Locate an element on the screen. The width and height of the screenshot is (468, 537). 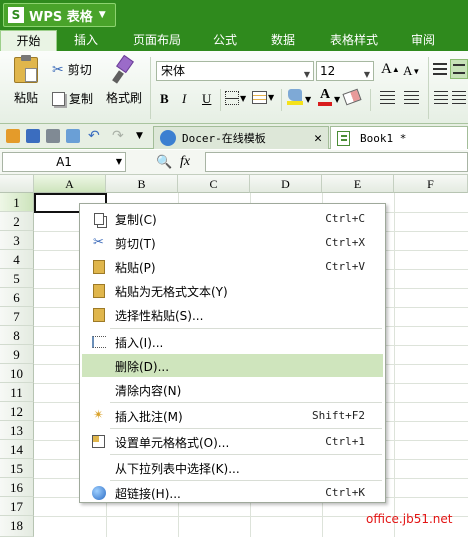
align-top-icon is located at coordinates (440, 69).